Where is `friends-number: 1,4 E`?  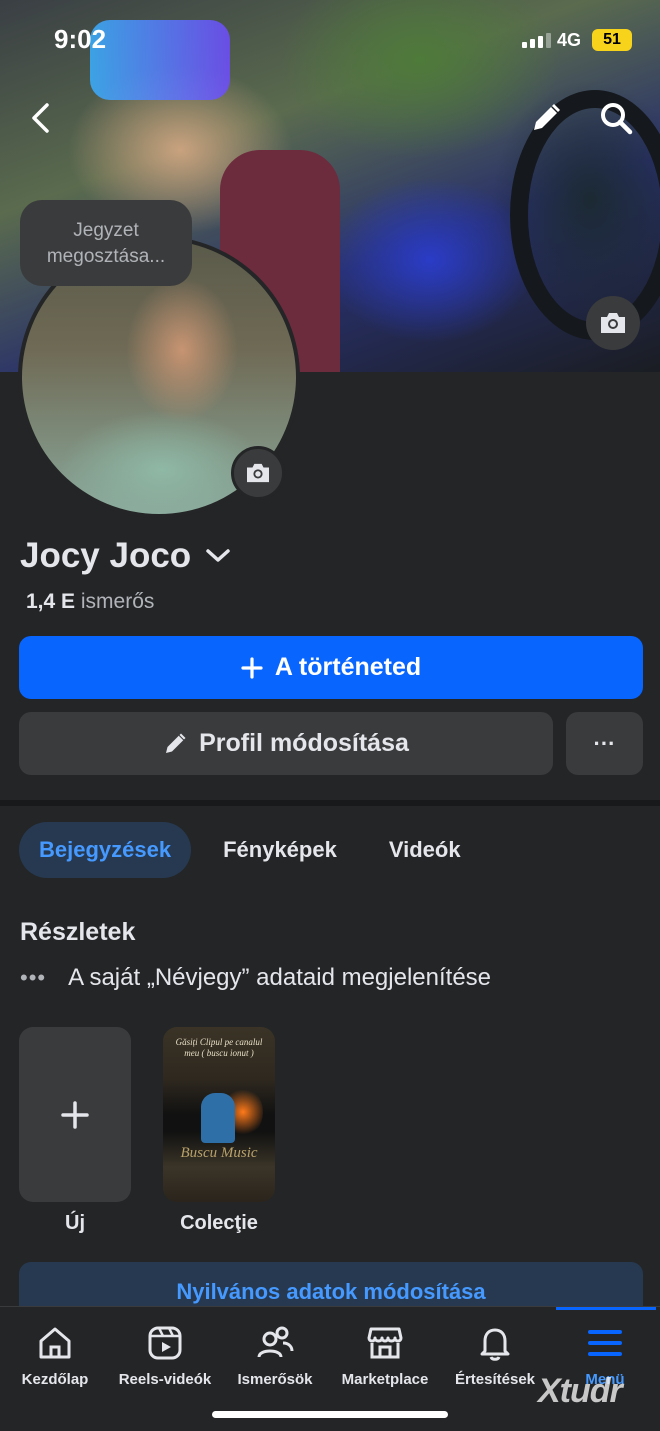
friends-number: 1,4 E is located at coordinates (51, 601).